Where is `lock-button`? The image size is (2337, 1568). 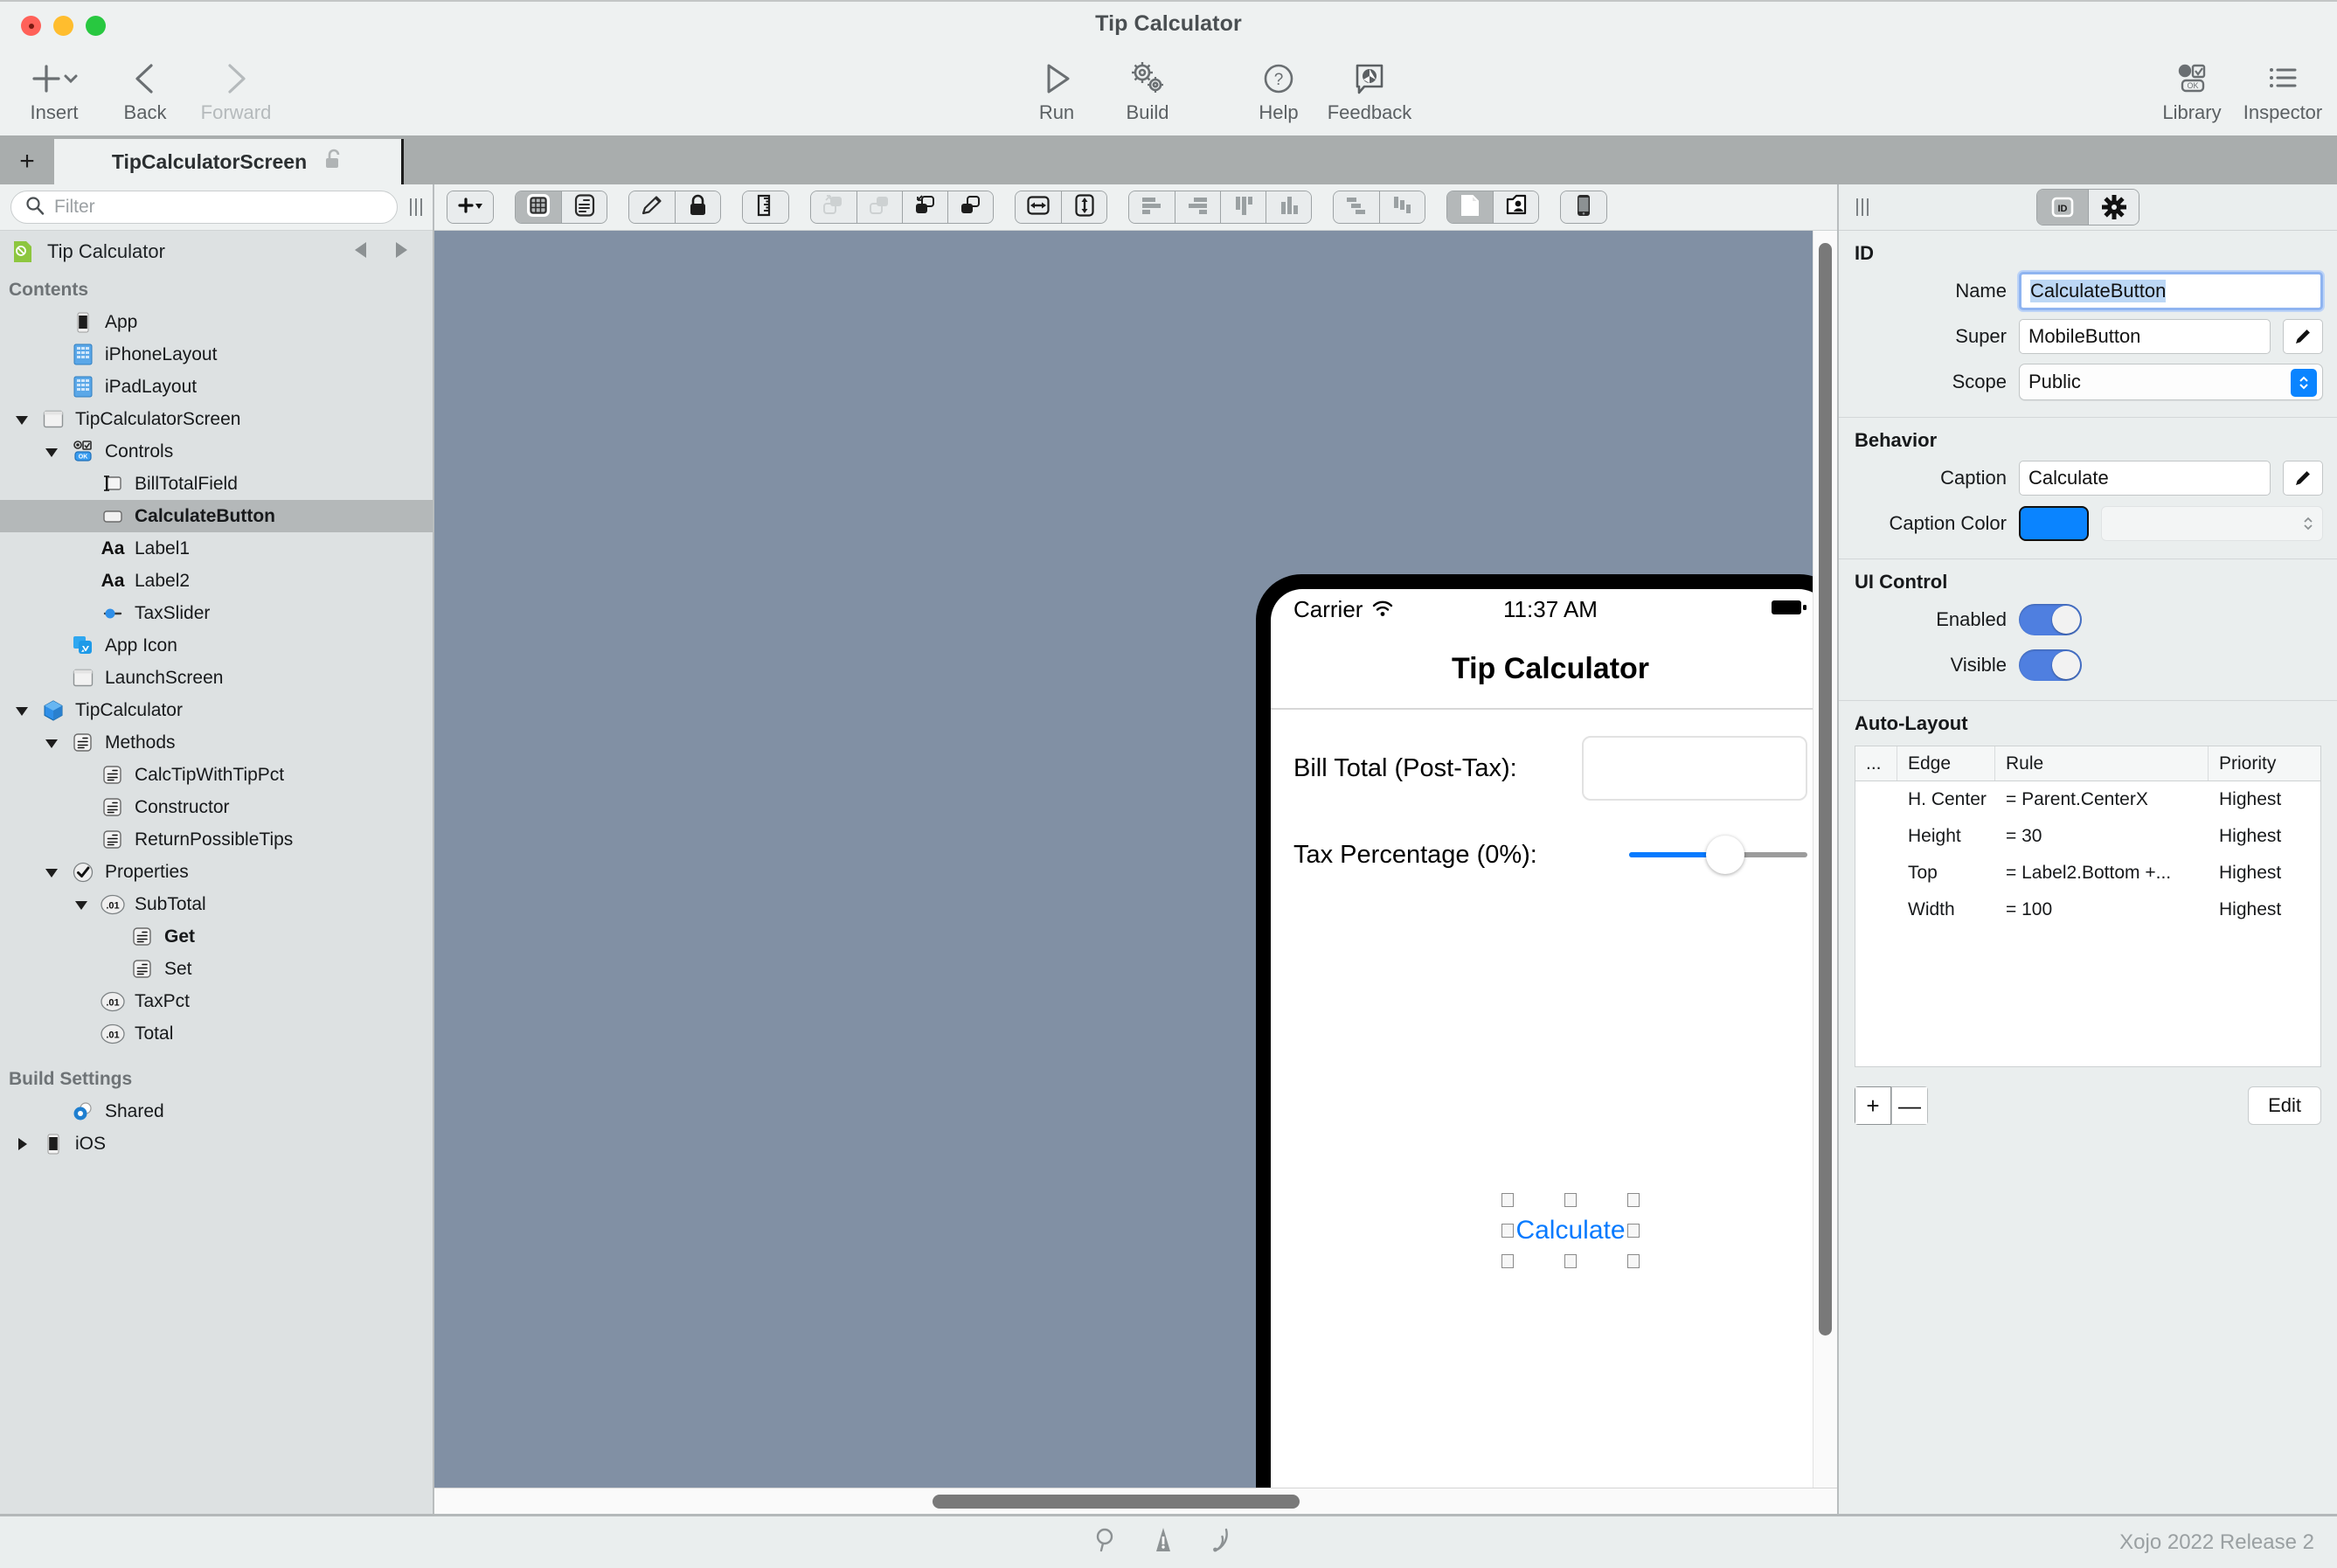 lock-button is located at coordinates (697, 207).